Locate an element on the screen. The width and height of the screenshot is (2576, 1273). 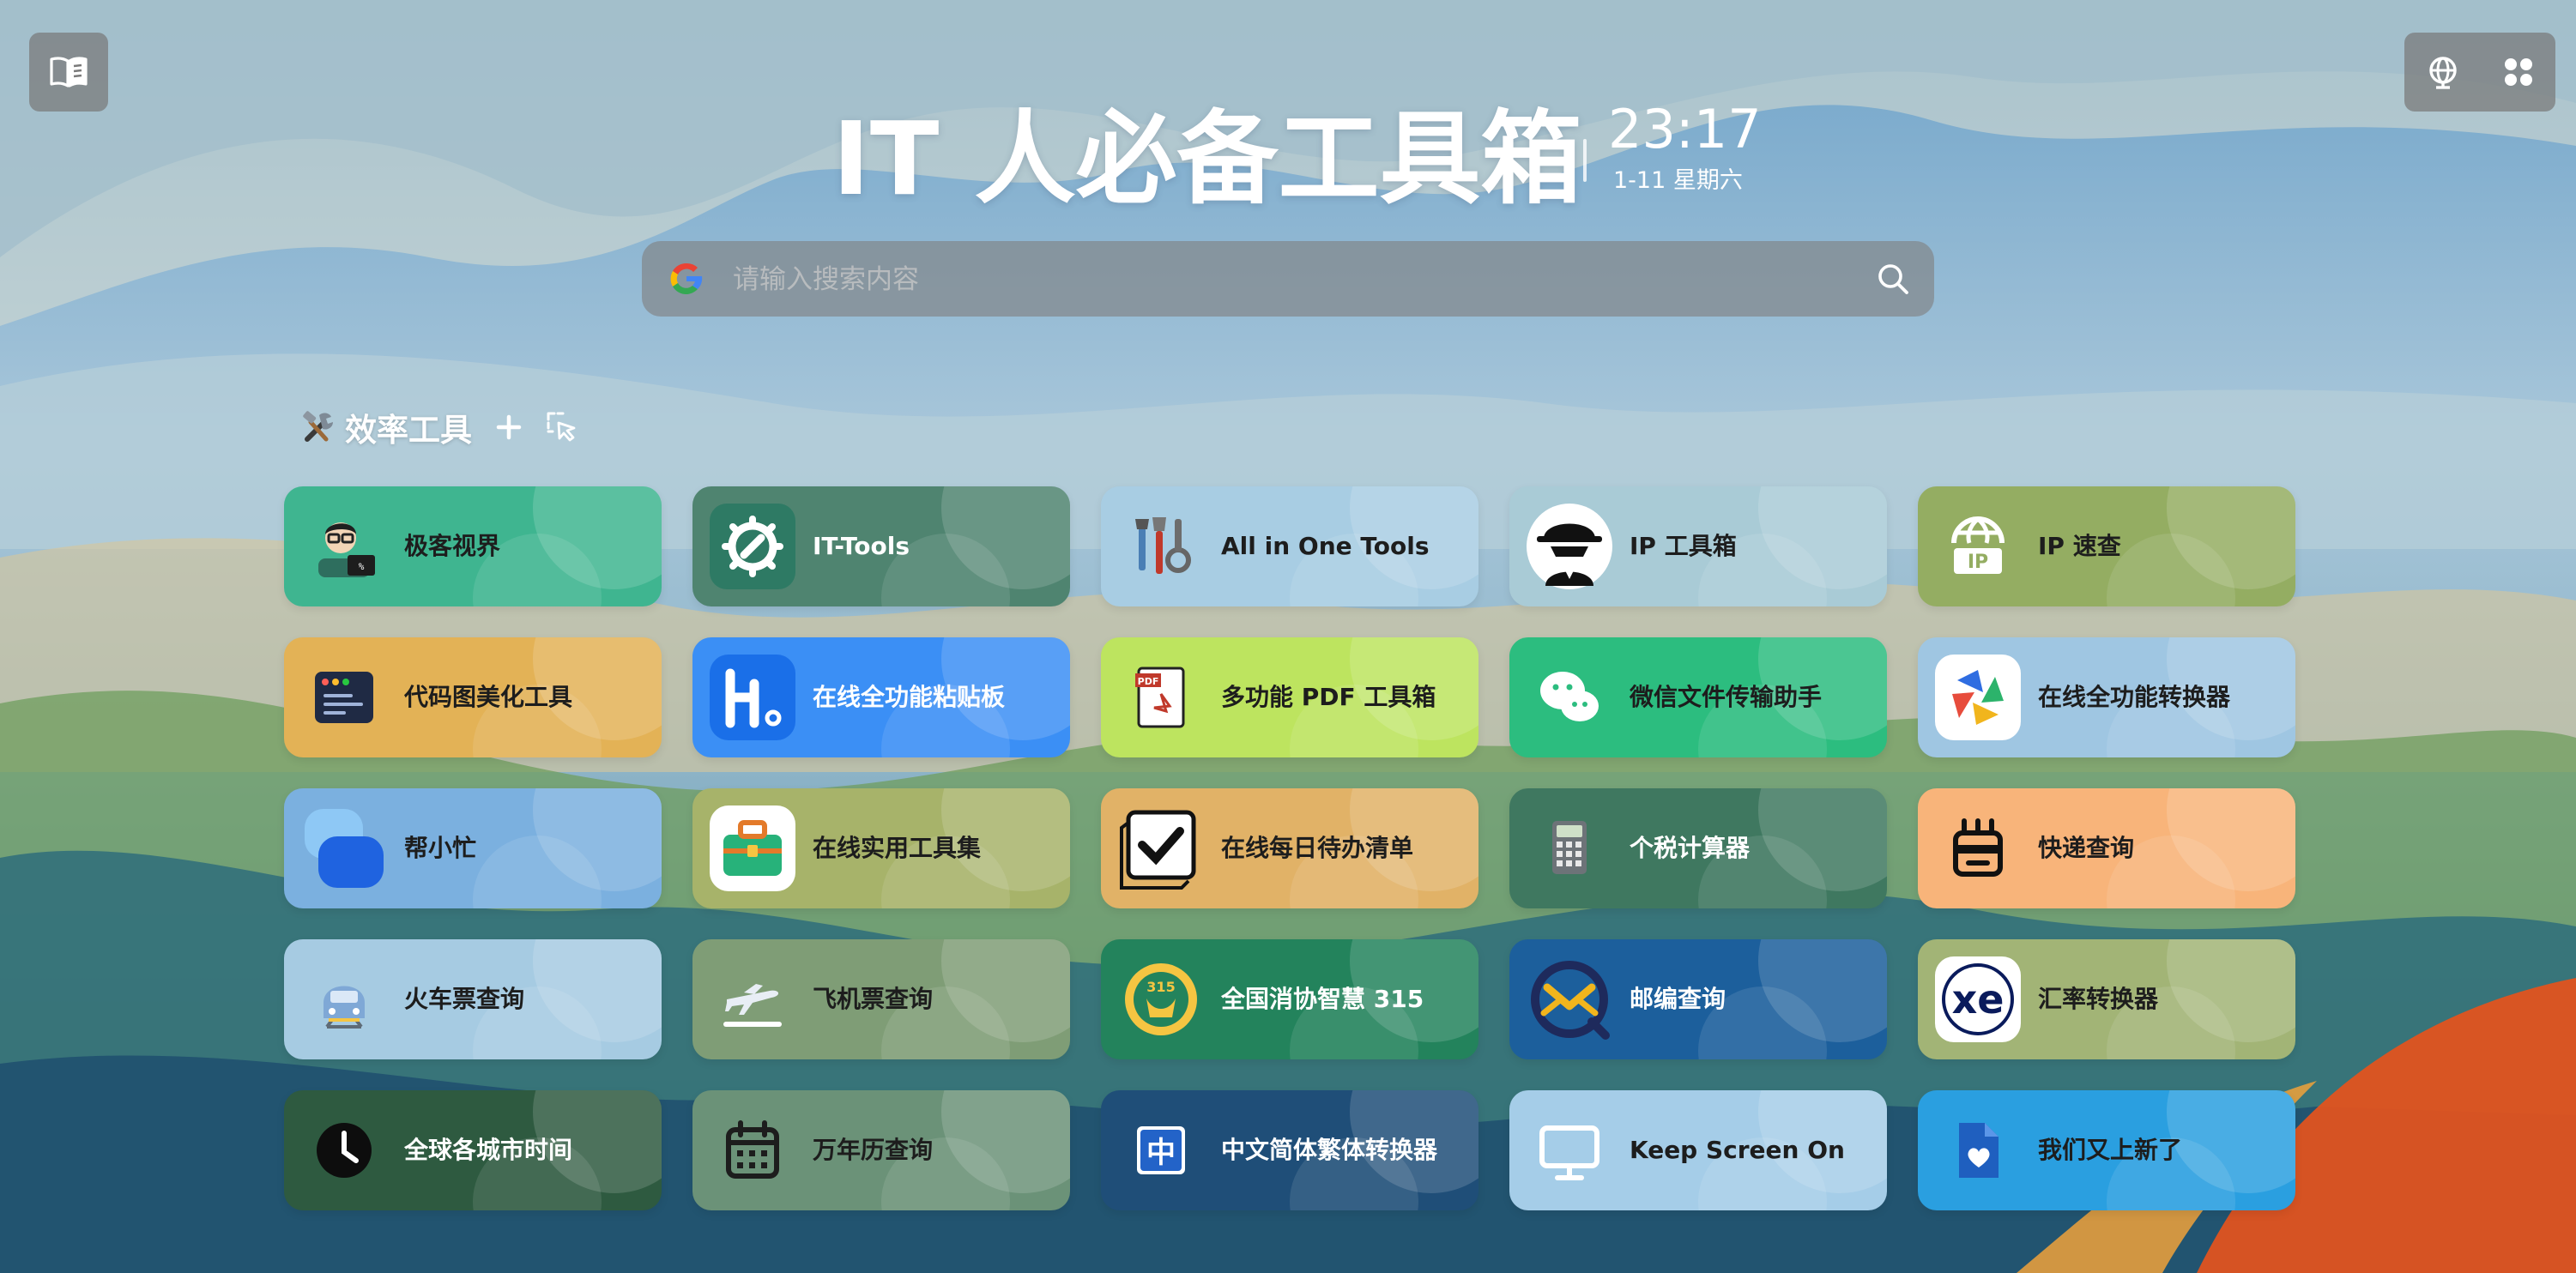
globe-icon is located at coordinates (2442, 73).